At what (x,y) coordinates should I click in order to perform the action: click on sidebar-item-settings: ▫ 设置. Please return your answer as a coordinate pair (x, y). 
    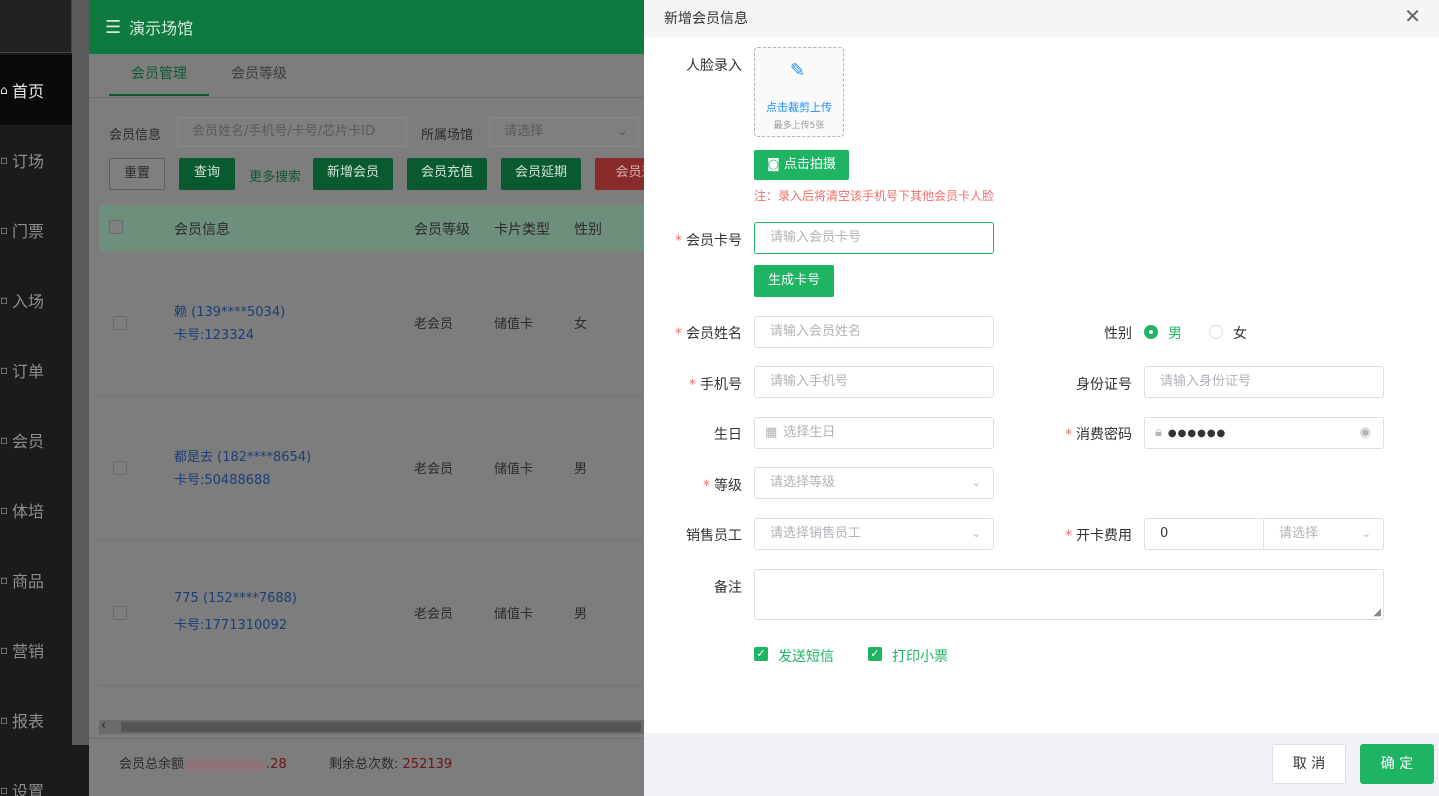
    Looking at the image, I should click on (36, 775).